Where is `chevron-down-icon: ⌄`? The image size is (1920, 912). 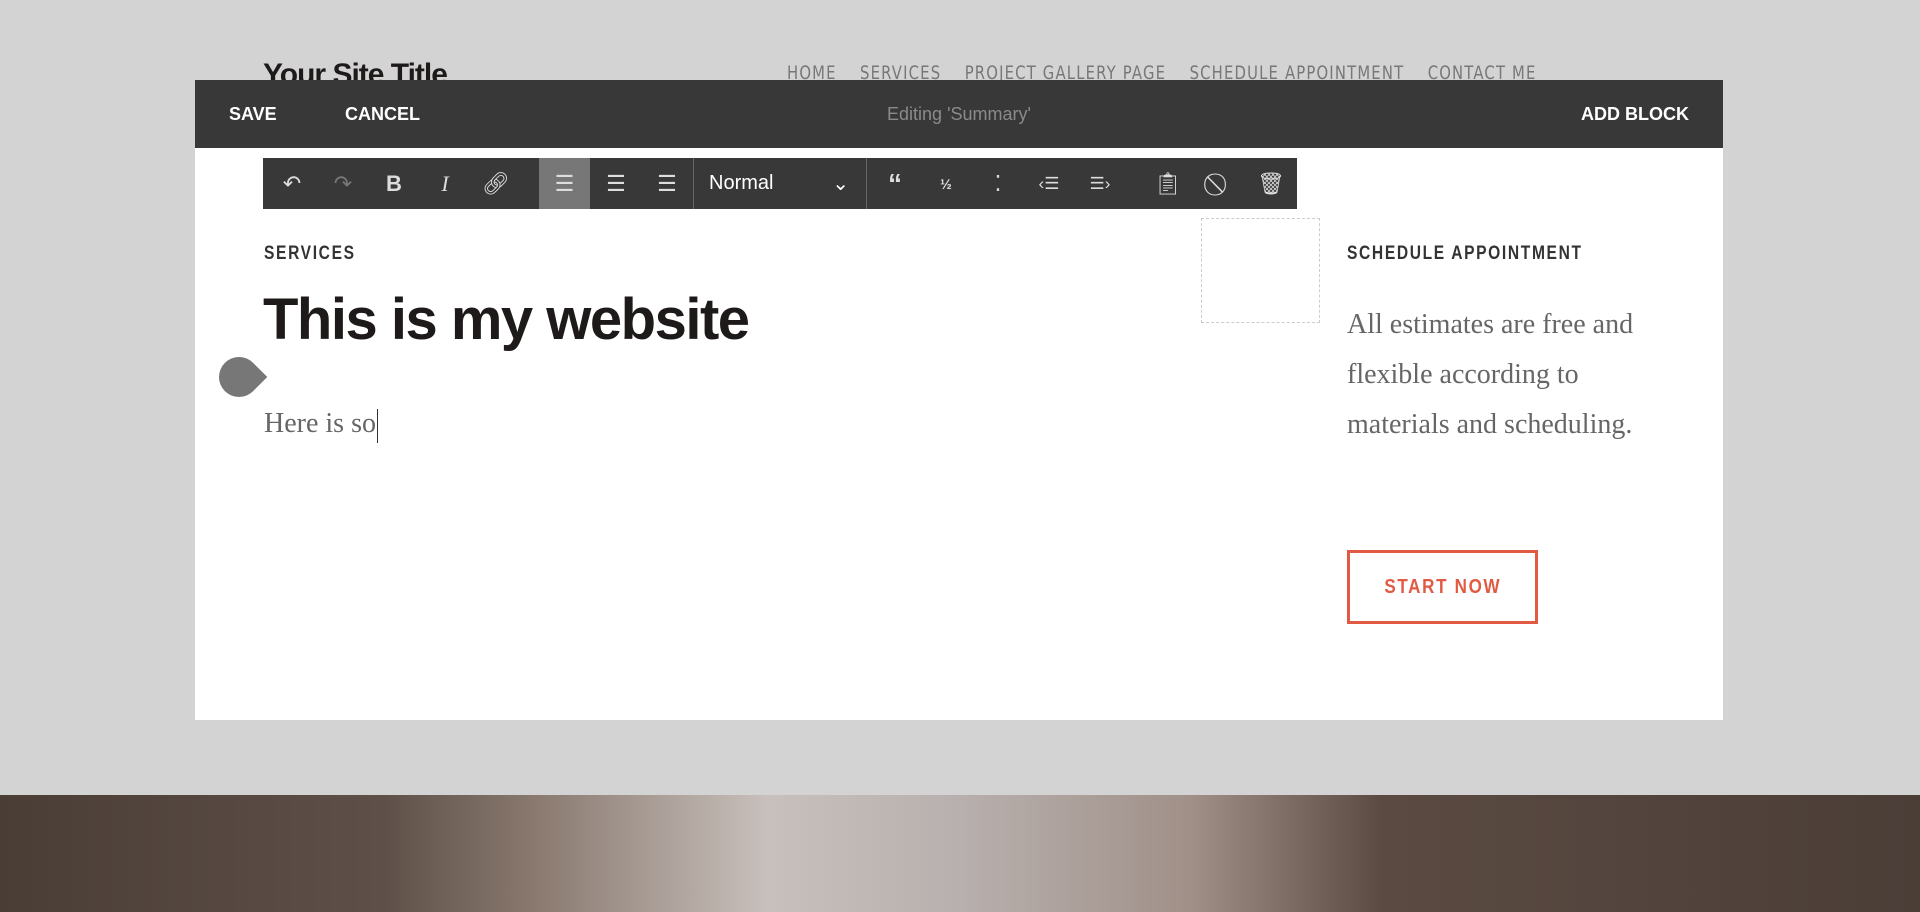 chevron-down-icon: ⌄ is located at coordinates (840, 184).